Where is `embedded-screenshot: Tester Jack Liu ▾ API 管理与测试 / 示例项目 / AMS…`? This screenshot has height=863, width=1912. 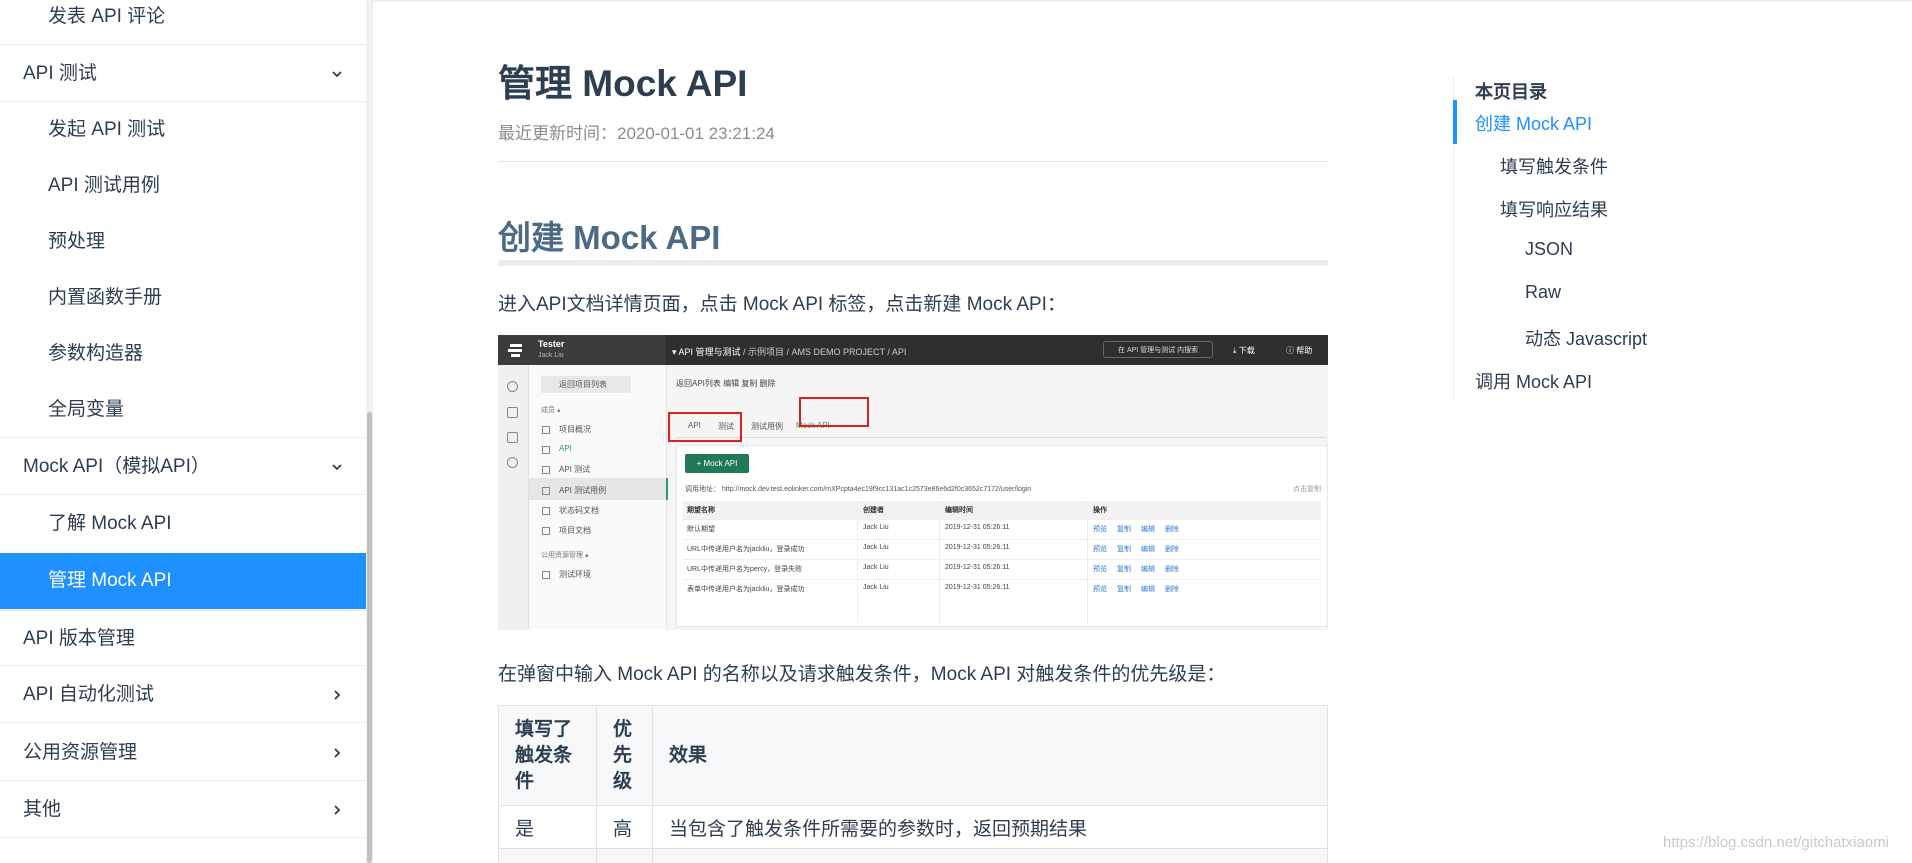 embedded-screenshot: Tester Jack Liu ▾ API 管理与测试 / 示例项目 / AMS… is located at coordinates (913, 482).